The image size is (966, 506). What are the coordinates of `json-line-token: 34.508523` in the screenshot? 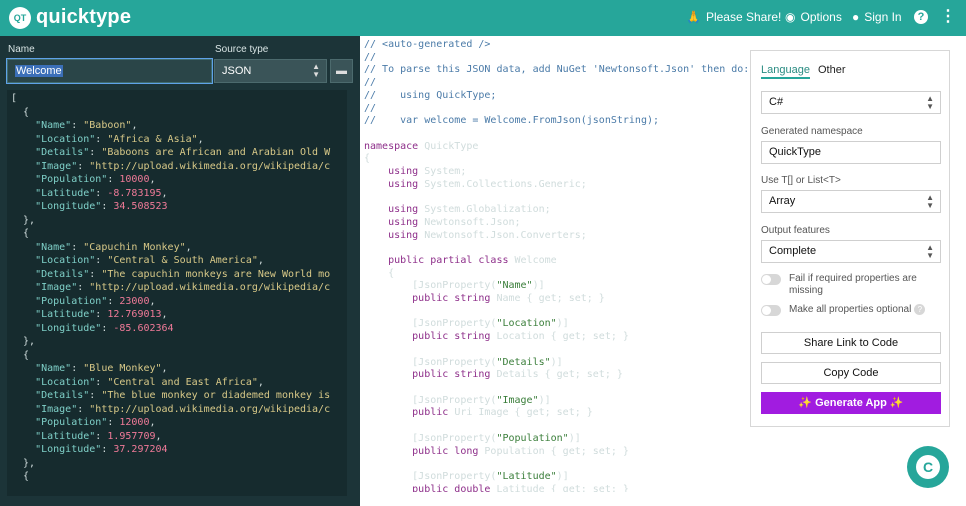 It's located at (140, 206).